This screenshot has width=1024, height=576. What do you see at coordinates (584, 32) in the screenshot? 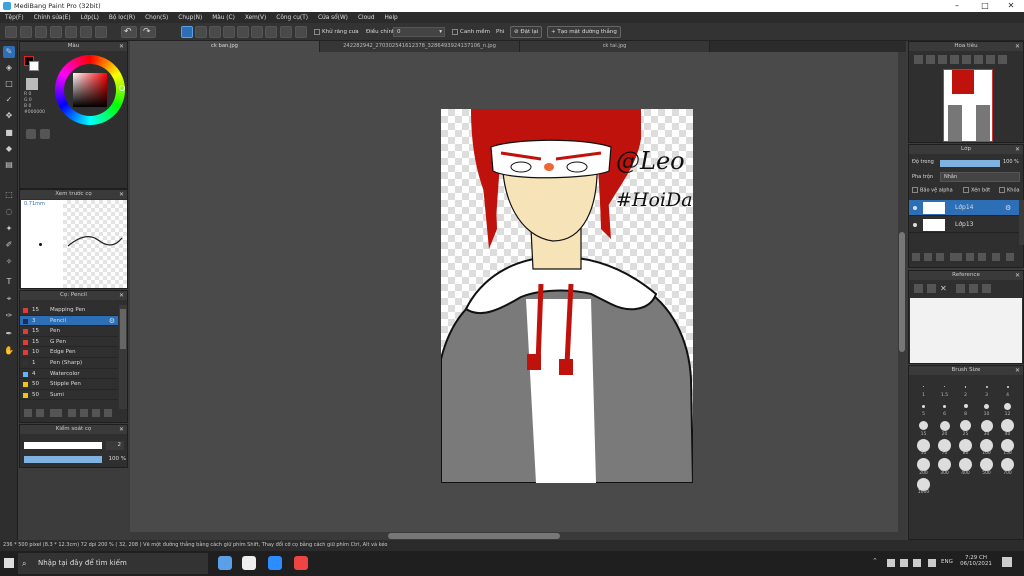
I see `create-line-button: + Tạo mặt đường thẳng` at bounding box center [584, 32].